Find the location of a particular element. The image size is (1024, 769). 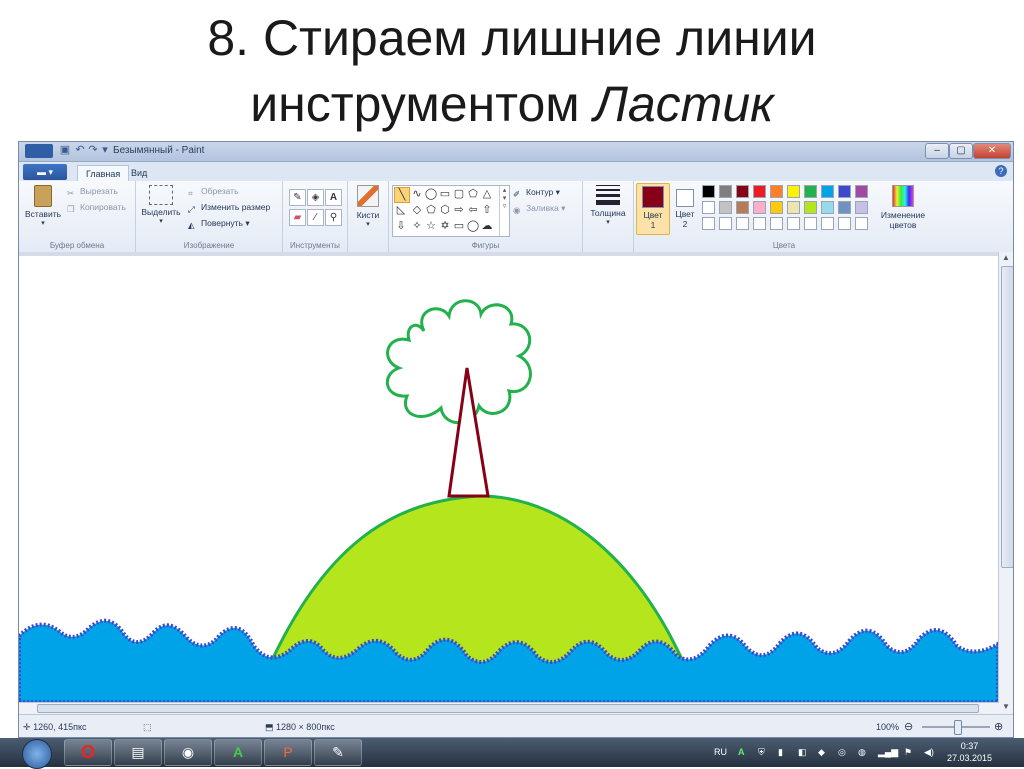

scroll-down-icon: ▼ is located at coordinates (1006, 706).